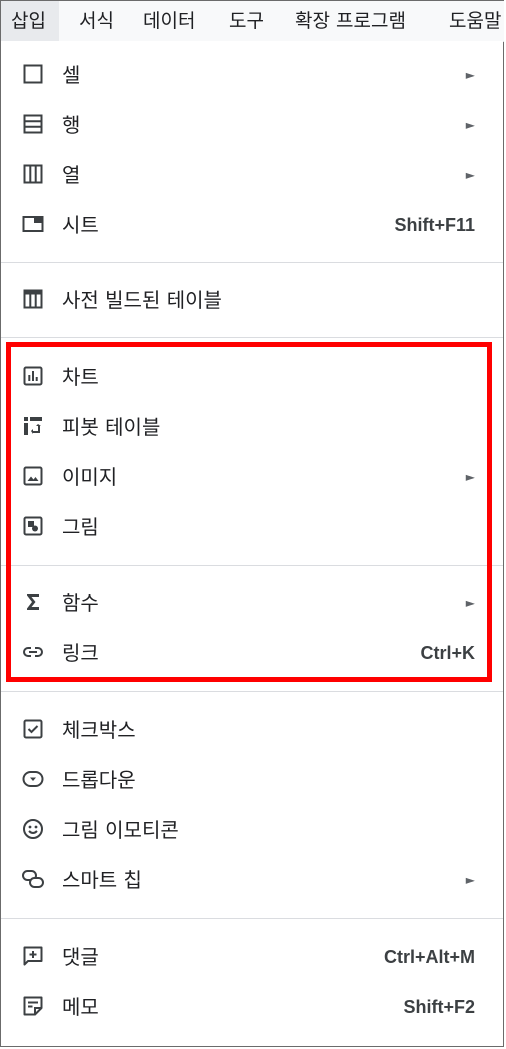  I want to click on menu-item-link: 링크 Ctrl+K, so click(252, 653).